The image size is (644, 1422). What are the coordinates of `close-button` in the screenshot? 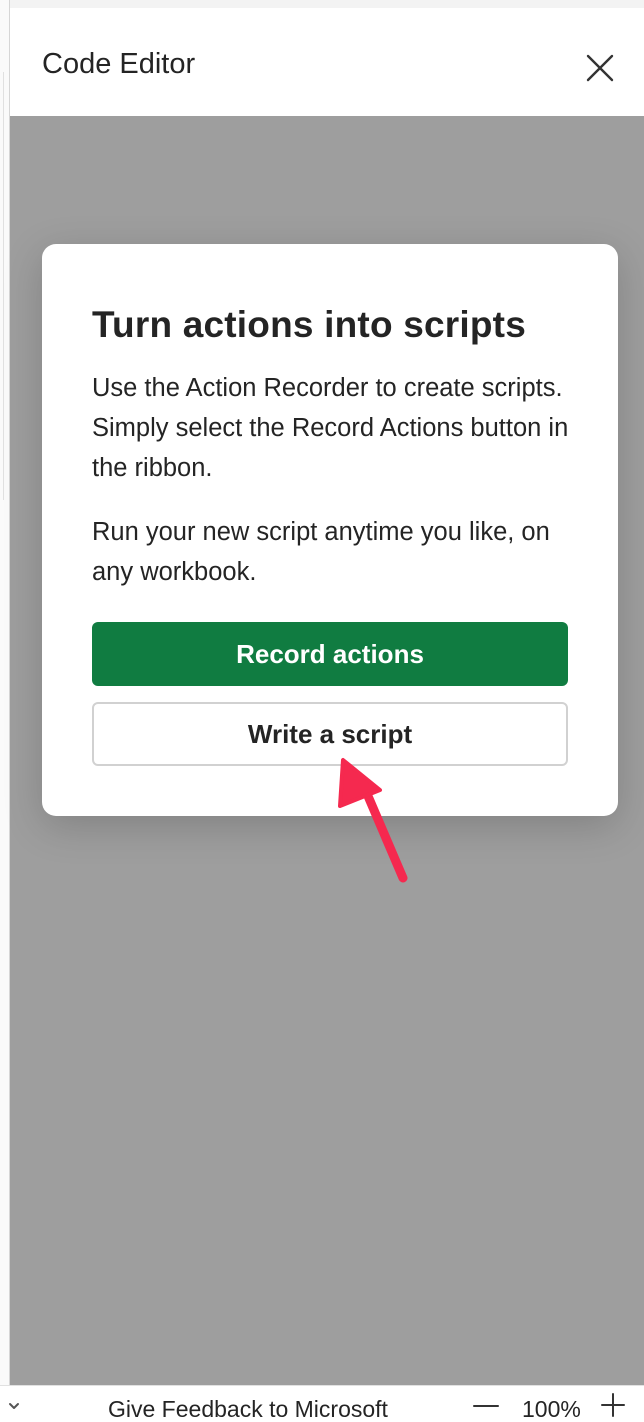 It's located at (600, 68).